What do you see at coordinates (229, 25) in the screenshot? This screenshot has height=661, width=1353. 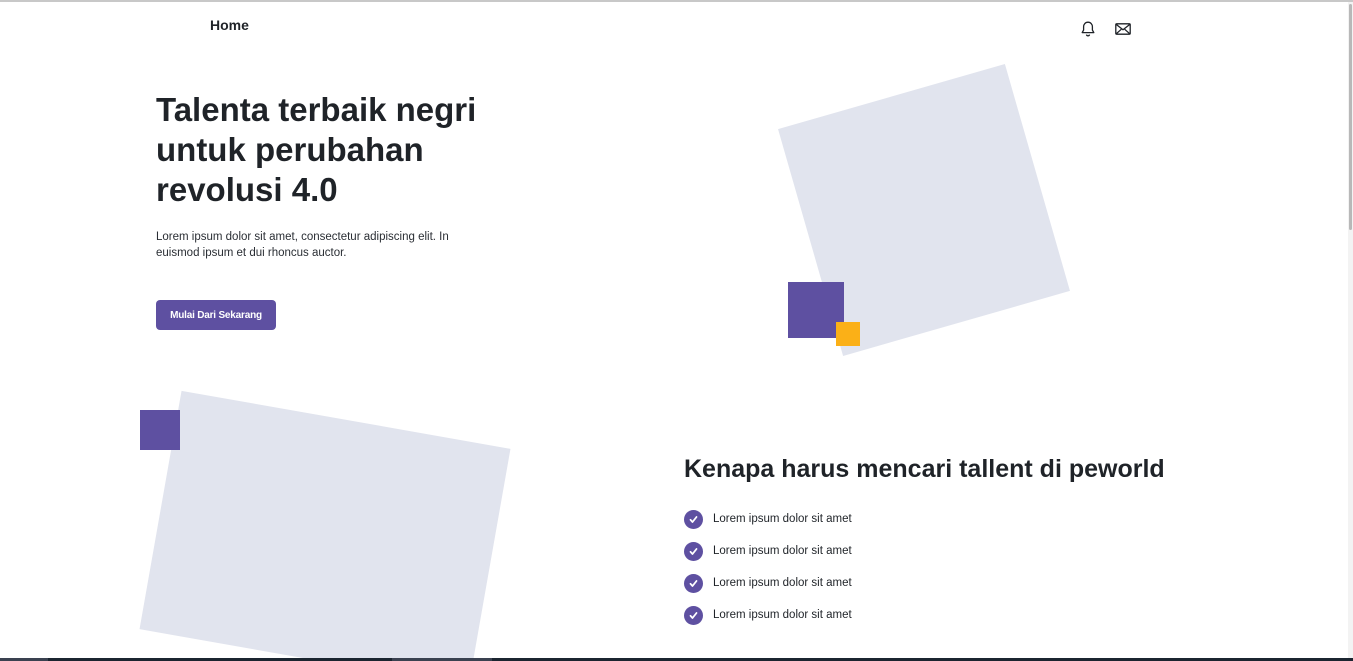 I see `nav-home-link: Home` at bounding box center [229, 25].